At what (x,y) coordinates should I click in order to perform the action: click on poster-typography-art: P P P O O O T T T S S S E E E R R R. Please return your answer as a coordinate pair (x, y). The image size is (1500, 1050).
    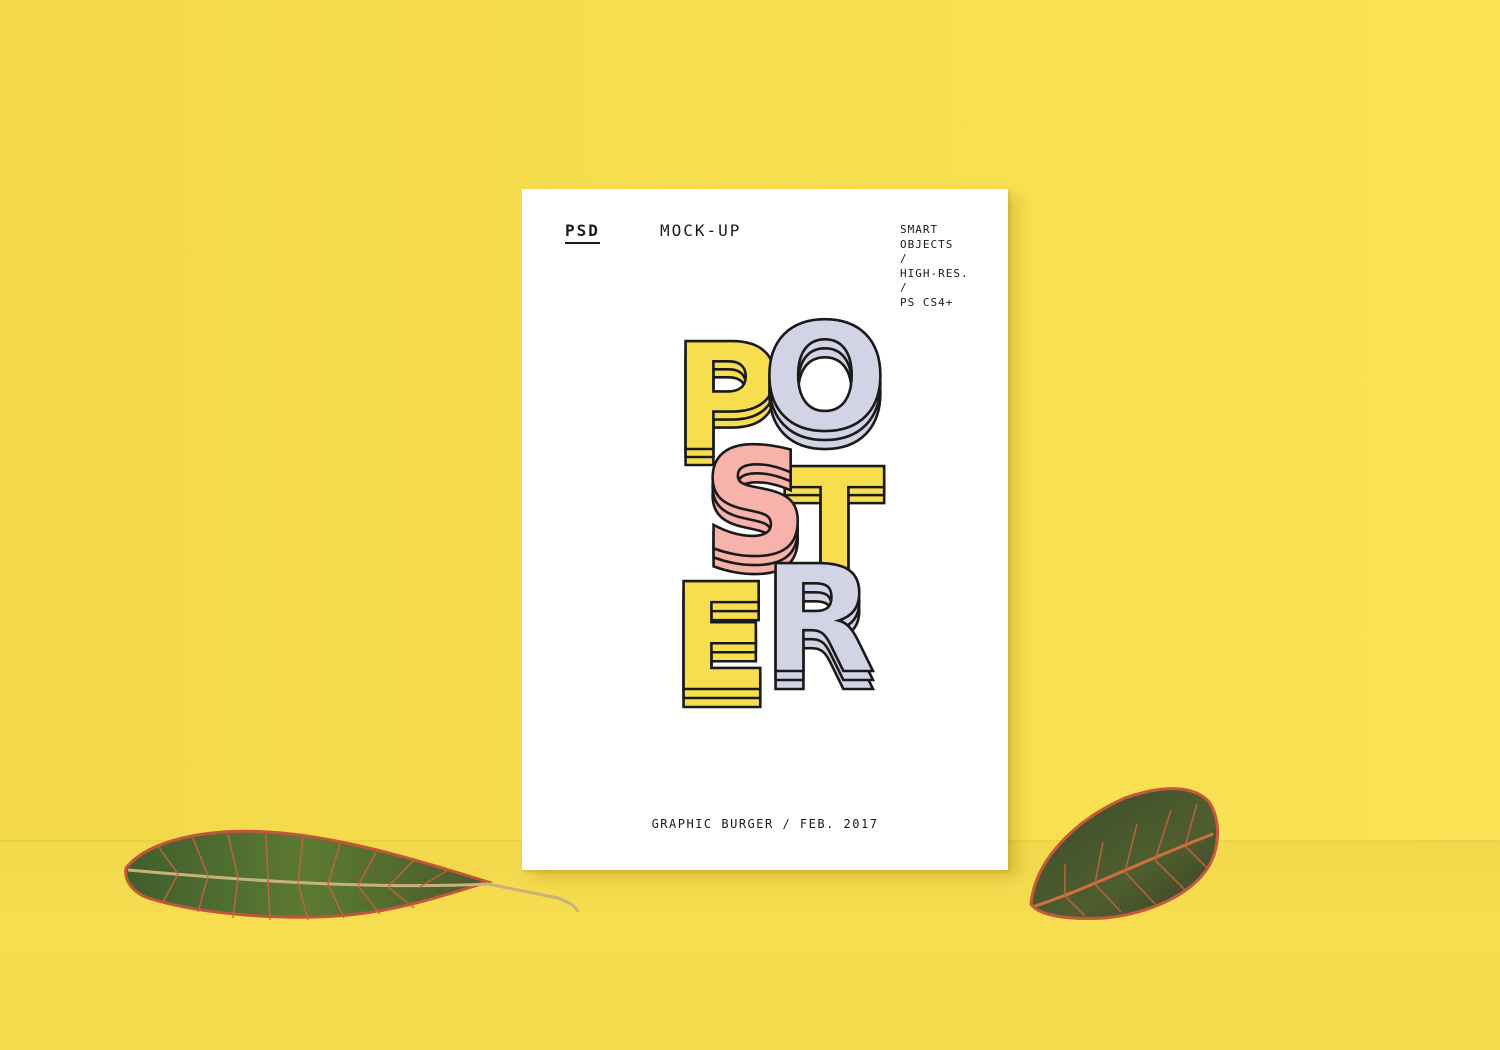
    Looking at the image, I should click on (779, 517).